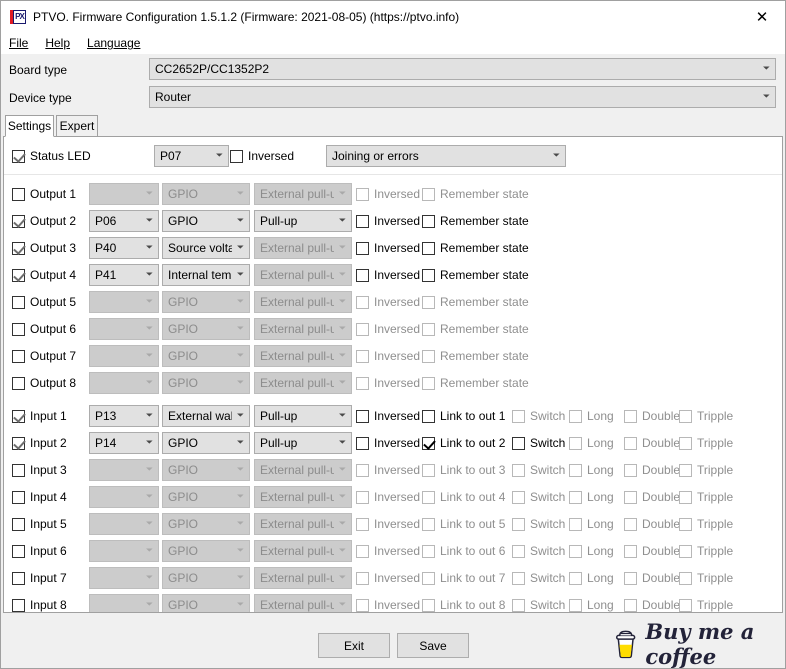 This screenshot has width=786, height=669. I want to click on input-1-tripple-checkbox: Tripple, so click(706, 416).